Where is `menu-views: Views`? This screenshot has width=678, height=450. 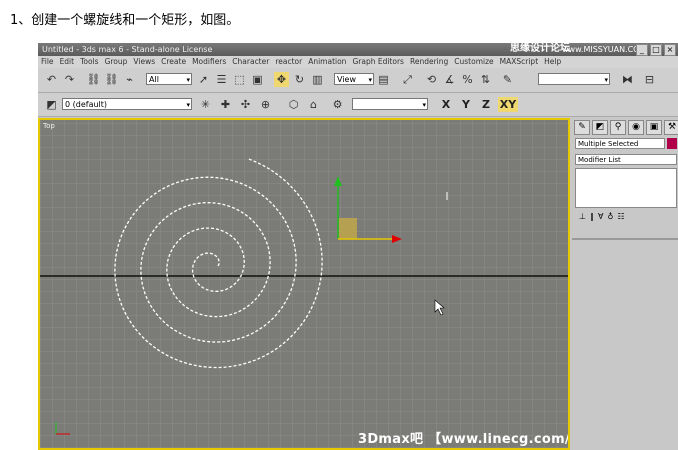
menu-views: Views is located at coordinates (144, 62).